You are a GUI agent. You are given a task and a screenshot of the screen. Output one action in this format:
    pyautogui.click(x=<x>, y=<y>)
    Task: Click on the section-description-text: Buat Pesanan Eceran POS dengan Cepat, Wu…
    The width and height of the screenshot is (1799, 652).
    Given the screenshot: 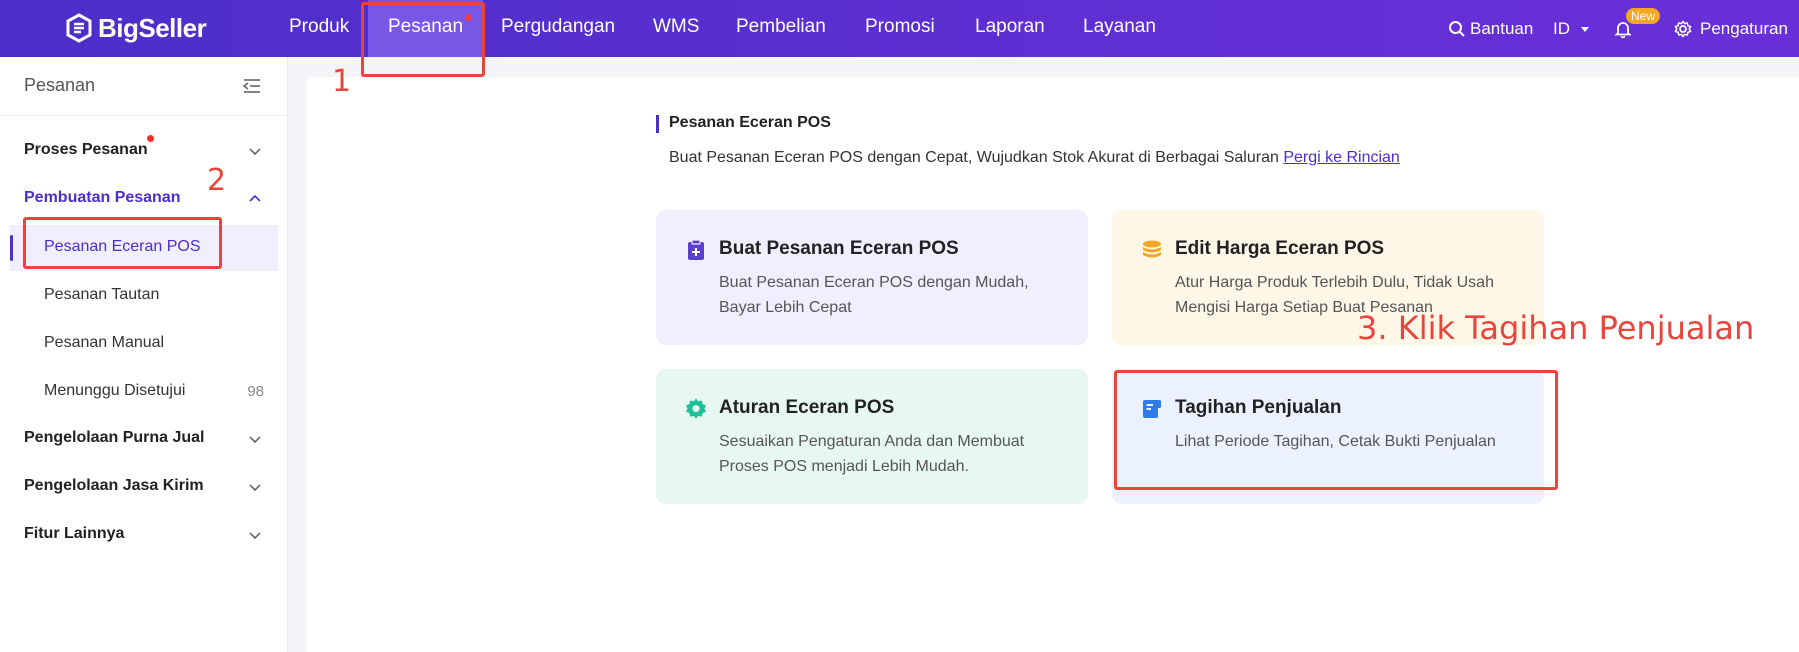 What is the action you would take?
    pyautogui.click(x=976, y=157)
    